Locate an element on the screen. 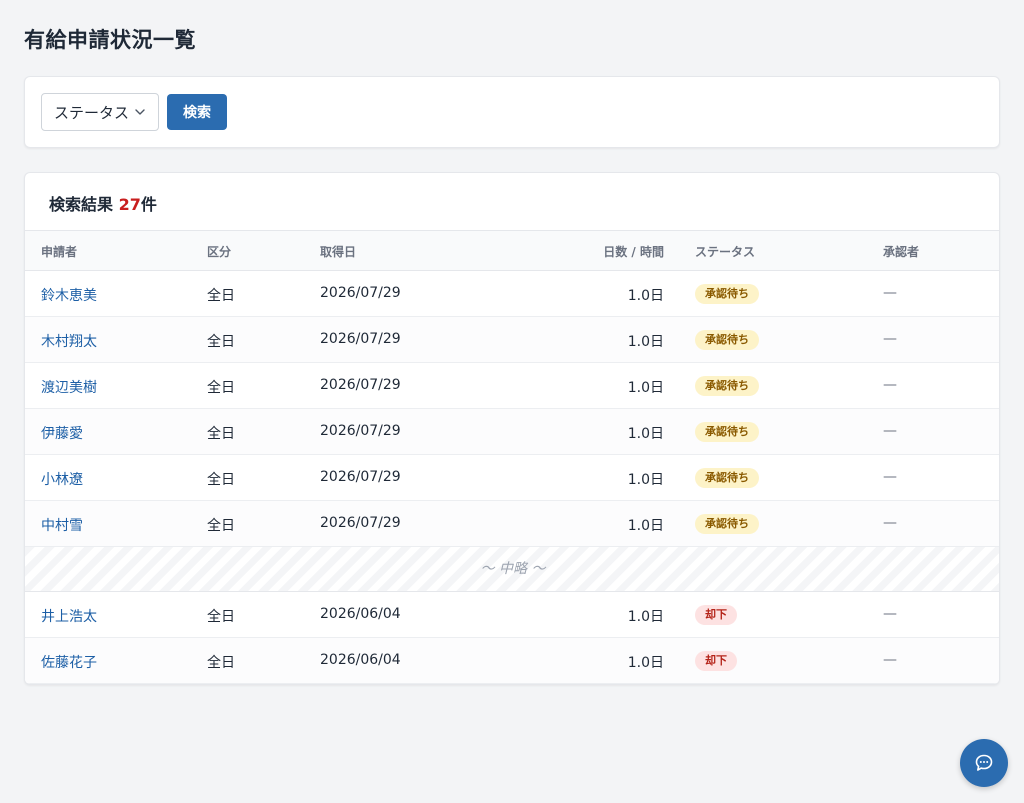  applicant-link: 小林遼 is located at coordinates (62, 479).